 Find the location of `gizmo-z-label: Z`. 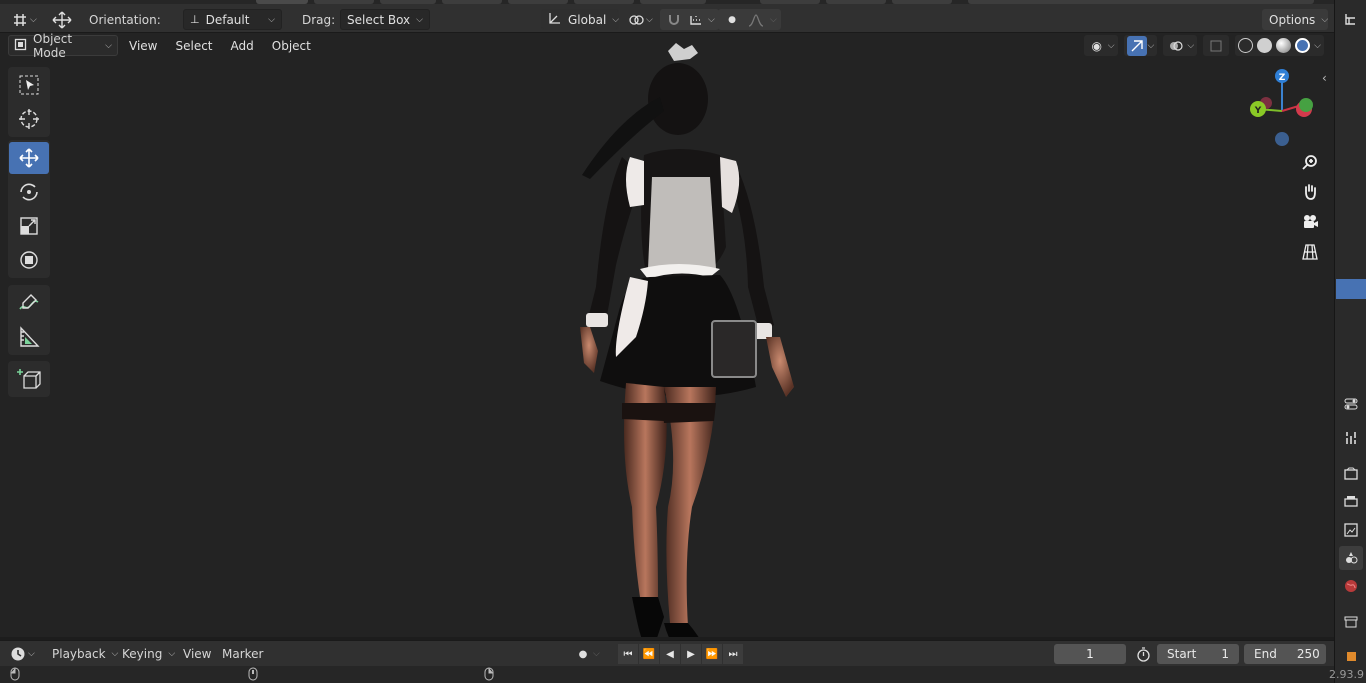

gizmo-z-label: Z is located at coordinates (1282, 78).